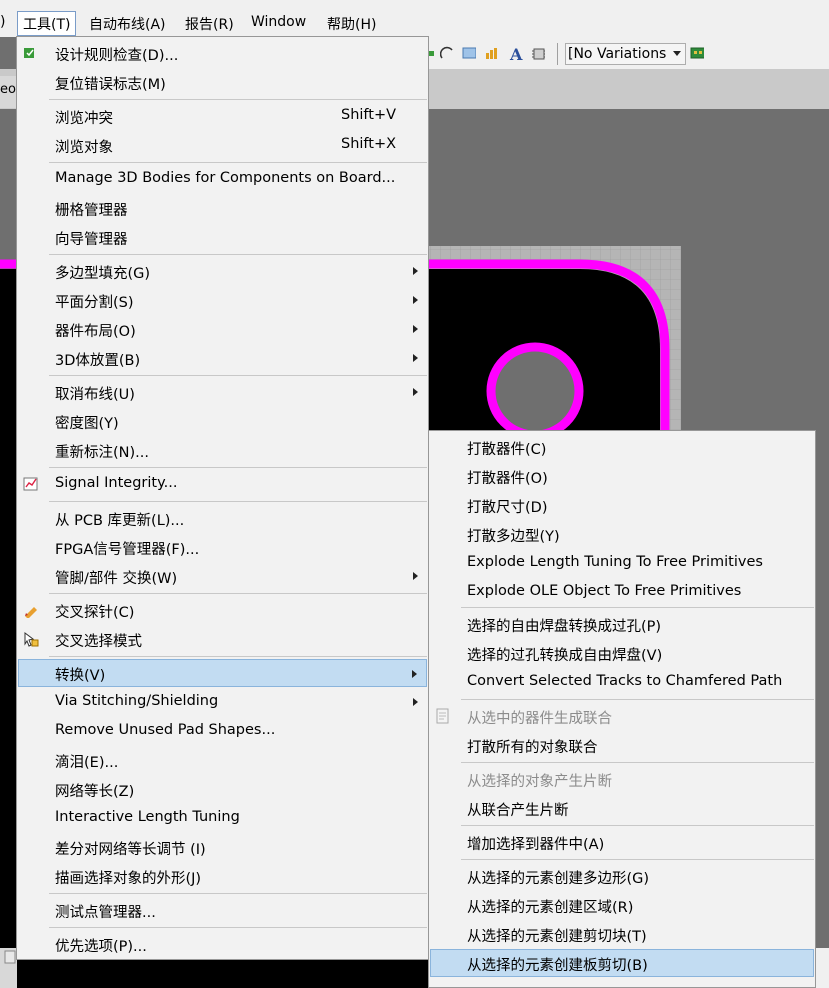 Image resolution: width=829 pixels, height=988 pixels. Describe the element at coordinates (222, 847) in the screenshot. I see `menu-item-diff-pair-length-tuning: 差分对网络等长调节 (I)` at that location.